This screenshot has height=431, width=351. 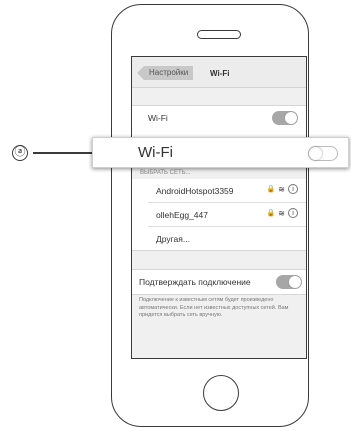 I want to click on page-title: Wi-Fi, so click(x=220, y=73).